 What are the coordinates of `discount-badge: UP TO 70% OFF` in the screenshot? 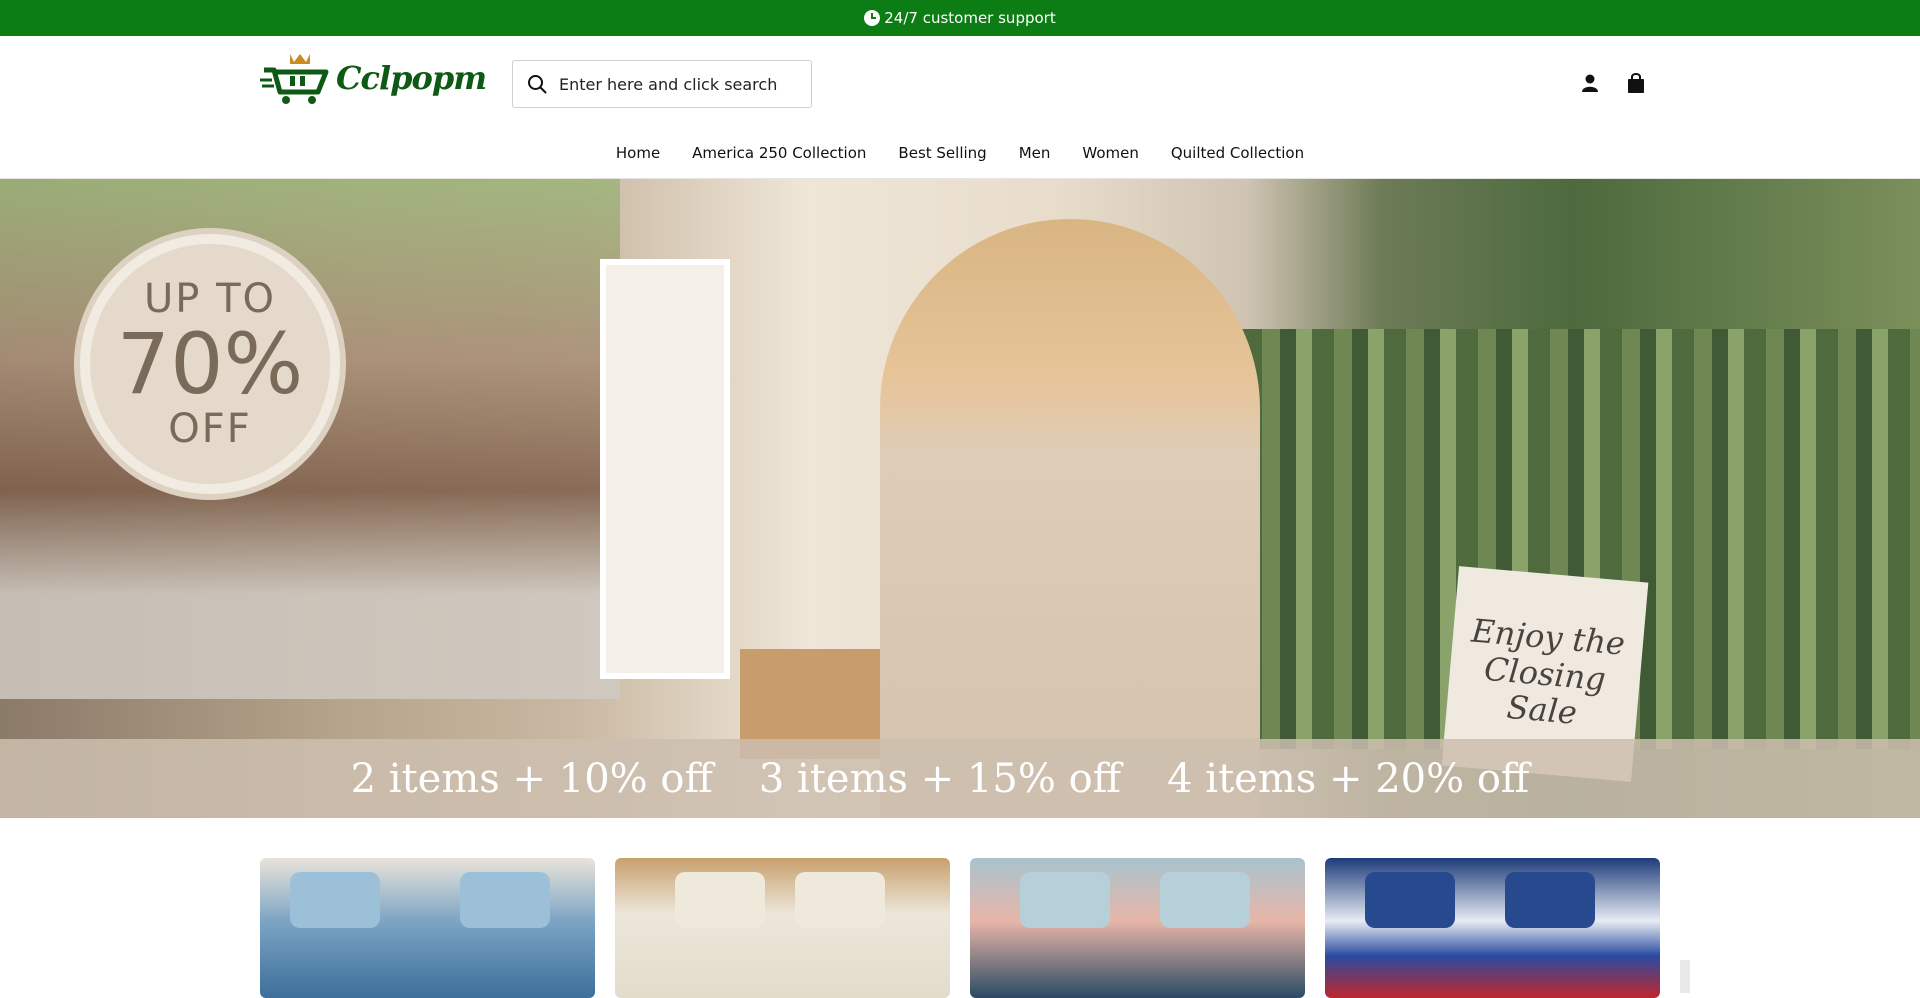 It's located at (210, 364).